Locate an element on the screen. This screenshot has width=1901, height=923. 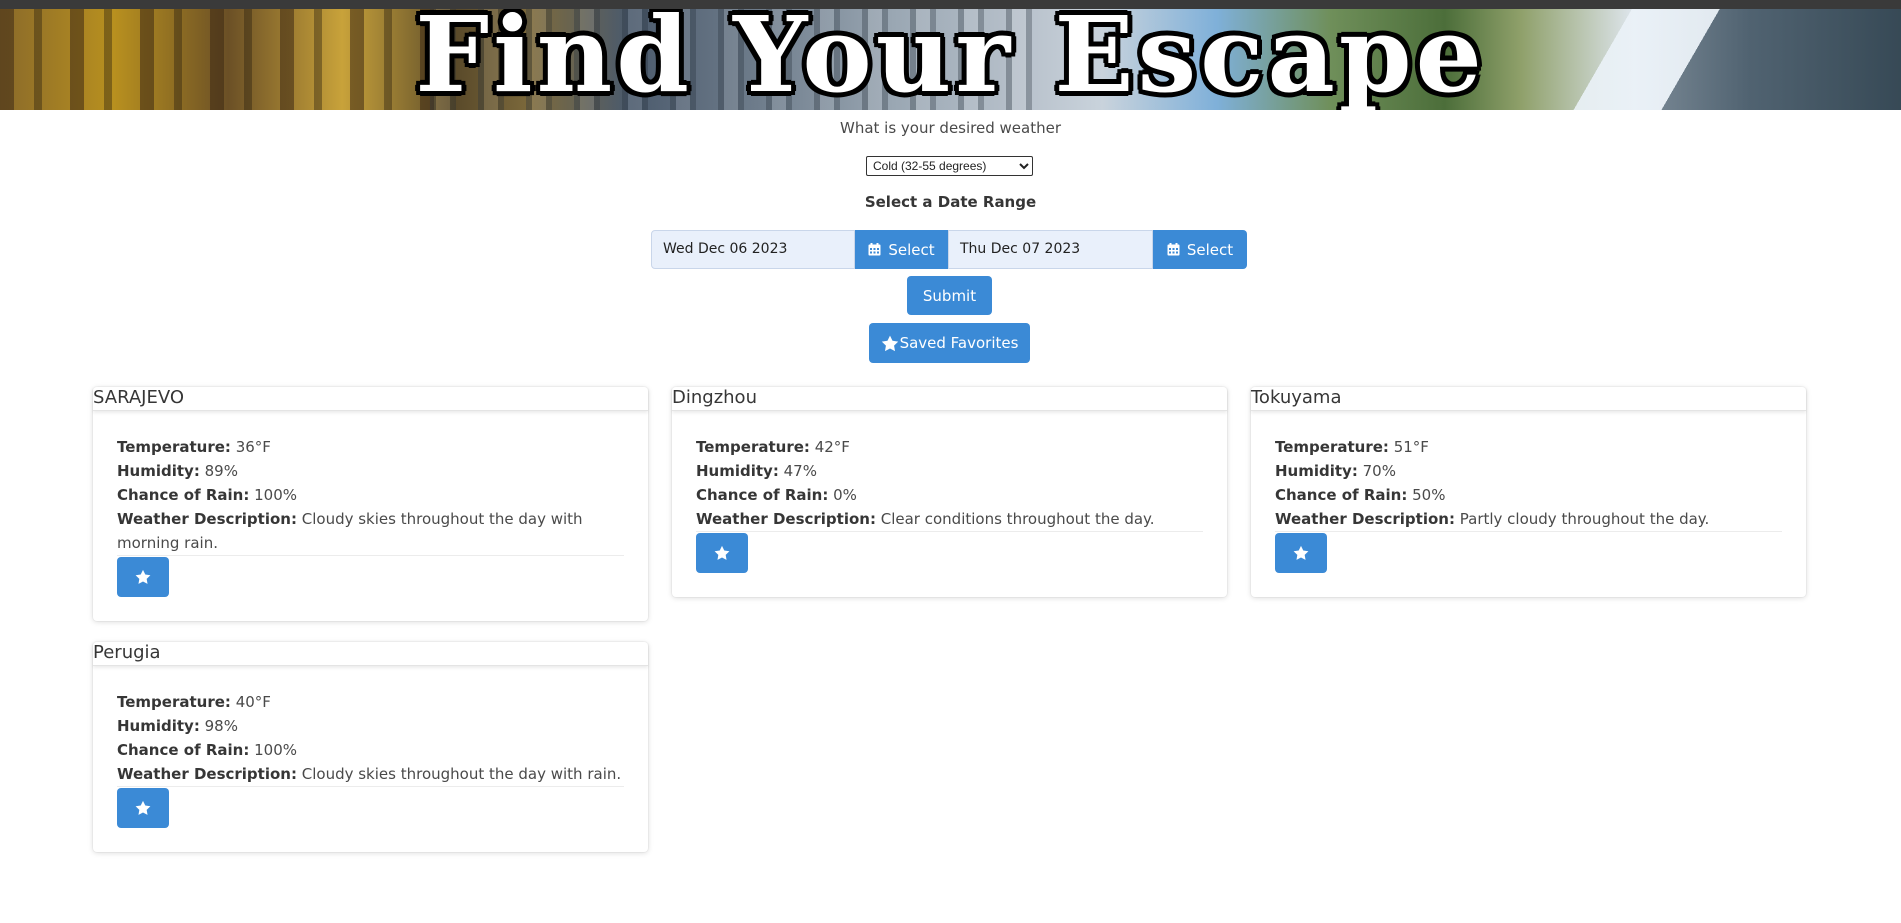
hero-banner: Find Your Escape is located at coordinates (950, 59).